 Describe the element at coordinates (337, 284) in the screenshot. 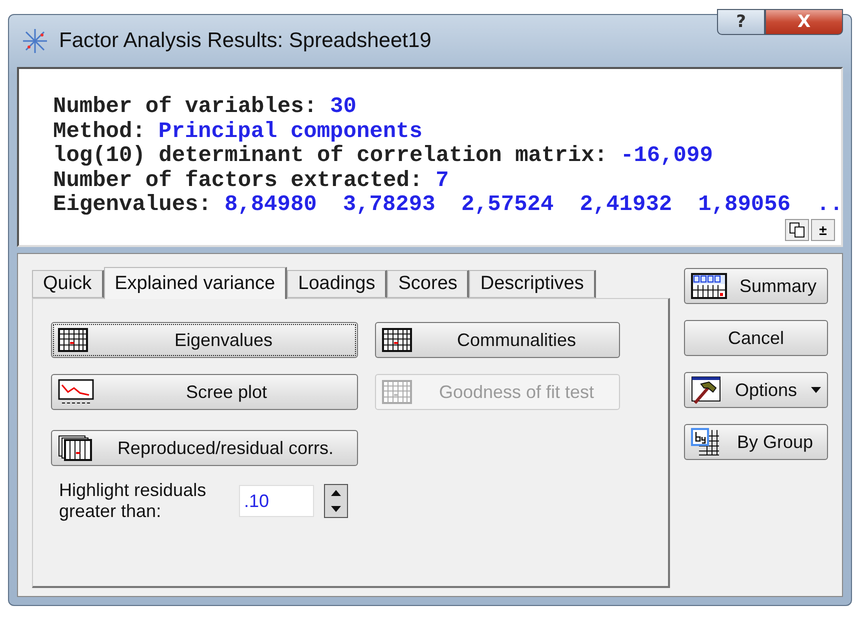

I see `tab: Loadings` at that location.